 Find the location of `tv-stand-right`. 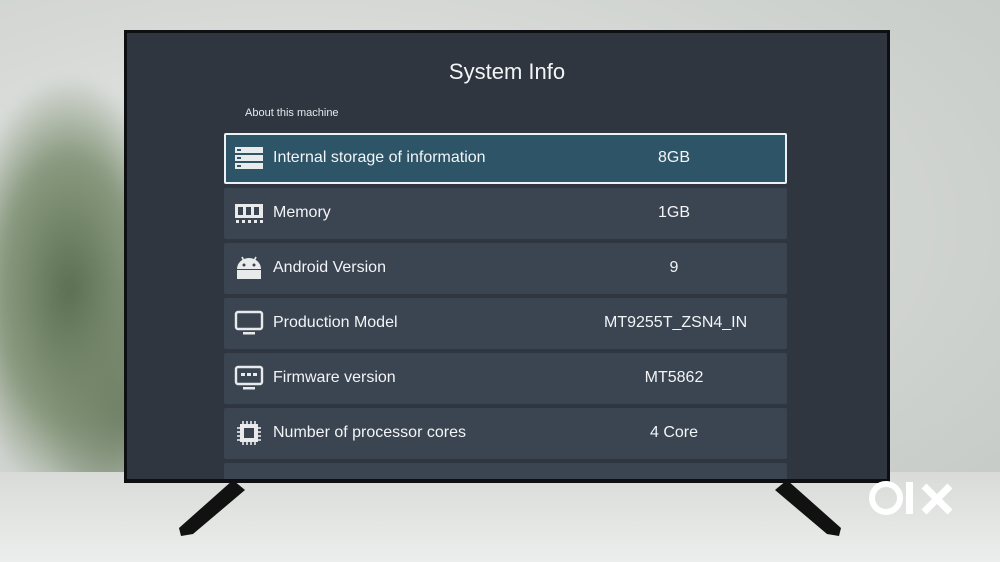

tv-stand-right is located at coordinates (808, 508).